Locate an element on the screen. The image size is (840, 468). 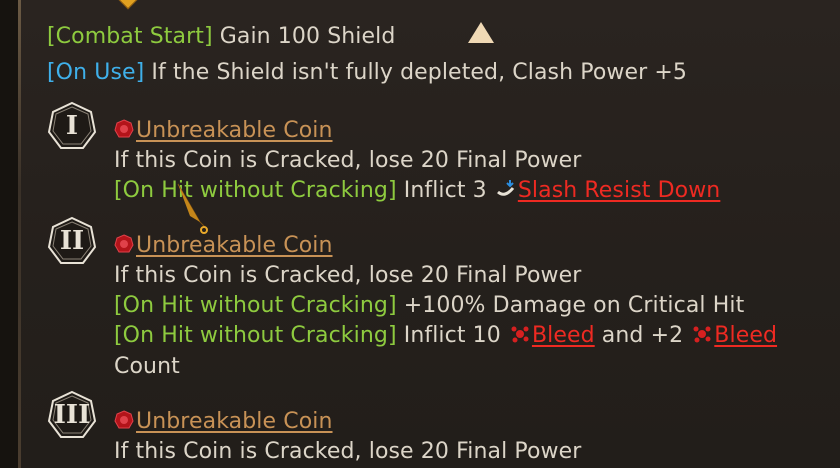
panel-left-edge is located at coordinates (9, 234).